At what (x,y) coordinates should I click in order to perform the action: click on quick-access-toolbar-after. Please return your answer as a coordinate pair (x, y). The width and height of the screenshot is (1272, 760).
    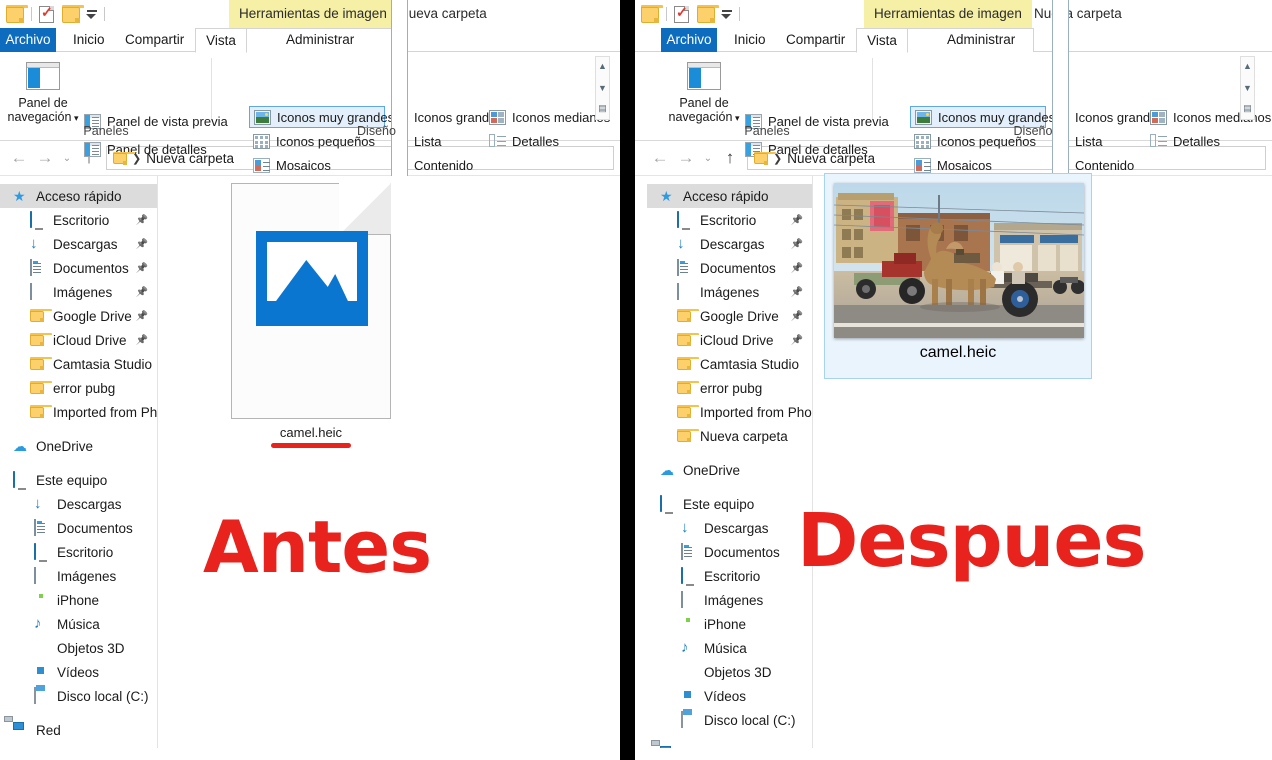
    Looking at the image, I should click on (691, 14).